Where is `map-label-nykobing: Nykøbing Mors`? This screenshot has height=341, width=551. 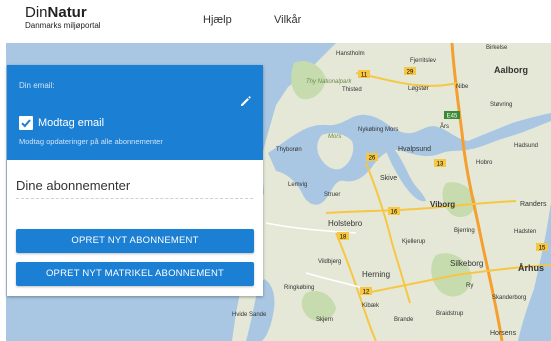 map-label-nykobing: Nykøbing Mors is located at coordinates (378, 130).